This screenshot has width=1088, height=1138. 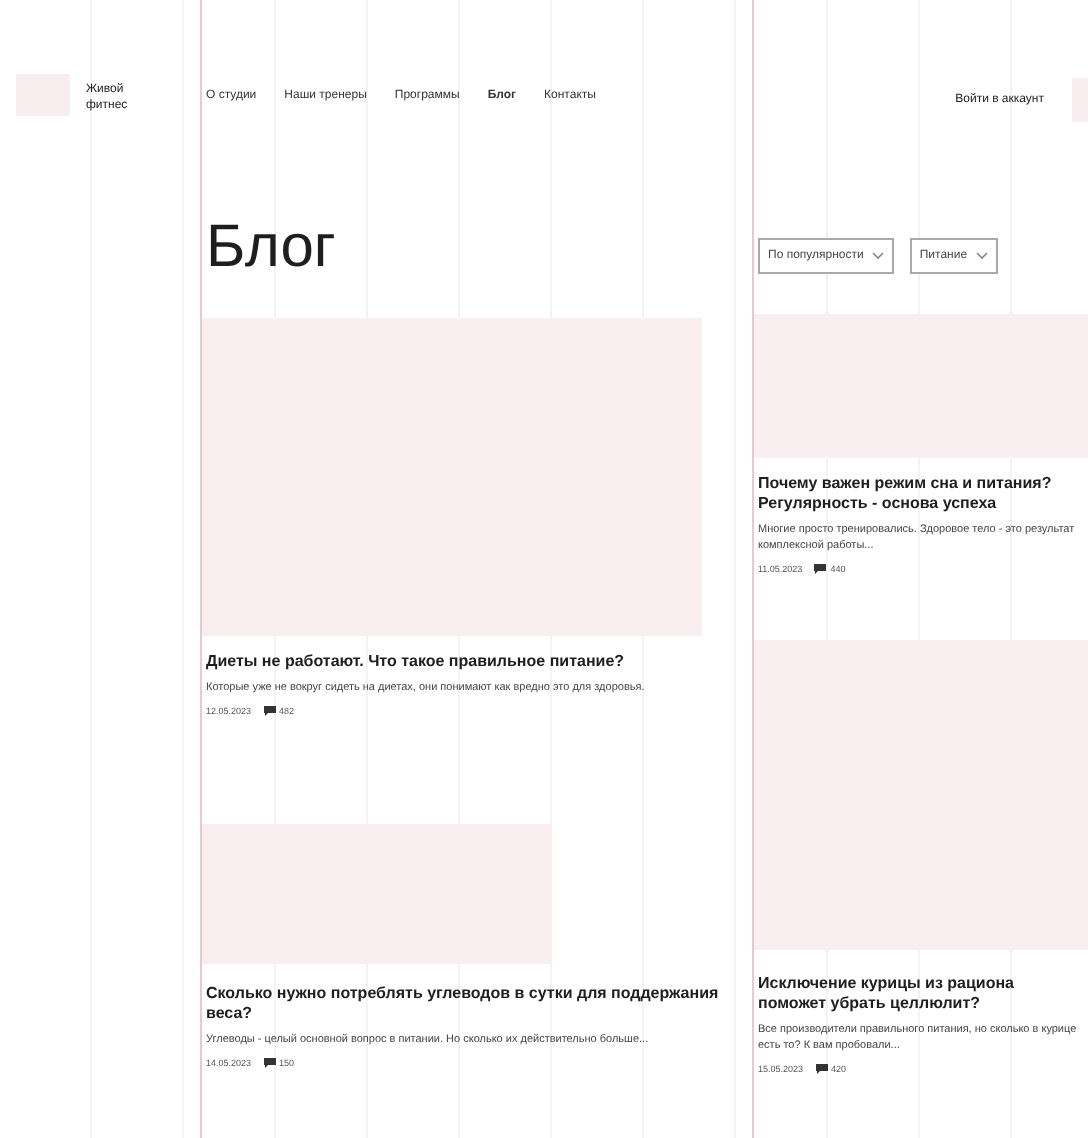 What do you see at coordinates (919, 494) in the screenshot?
I see `post-title: Почему важен режим сна и питания? Регулярность - основа успеха` at bounding box center [919, 494].